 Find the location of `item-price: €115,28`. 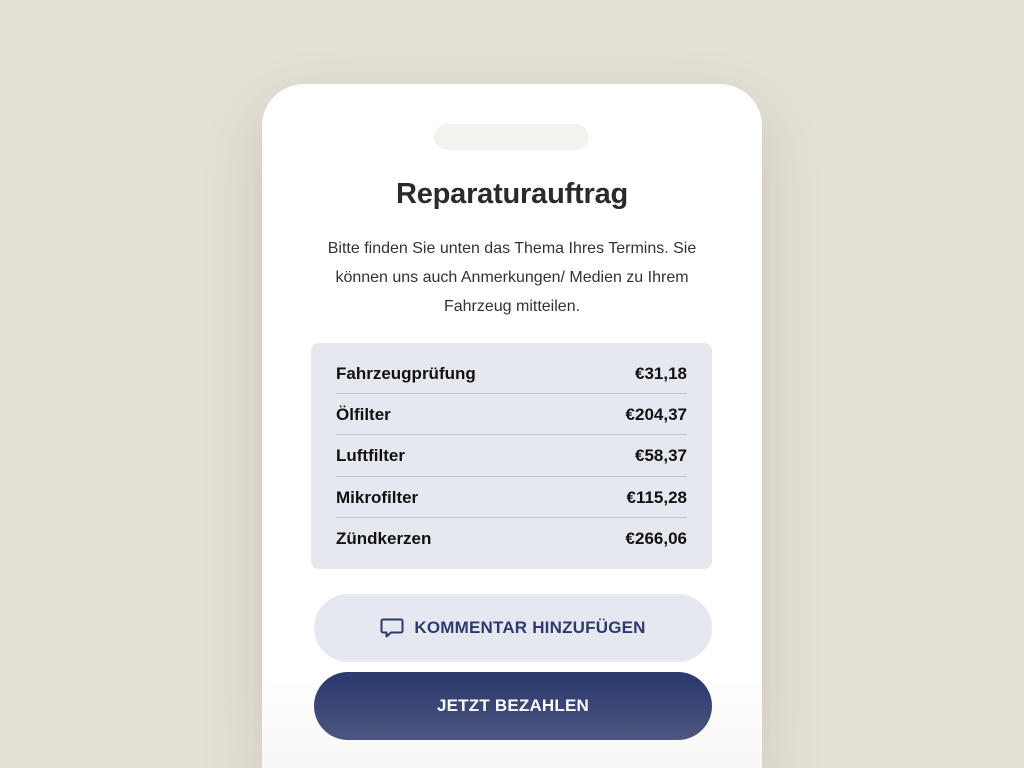

item-price: €115,28 is located at coordinates (656, 497).